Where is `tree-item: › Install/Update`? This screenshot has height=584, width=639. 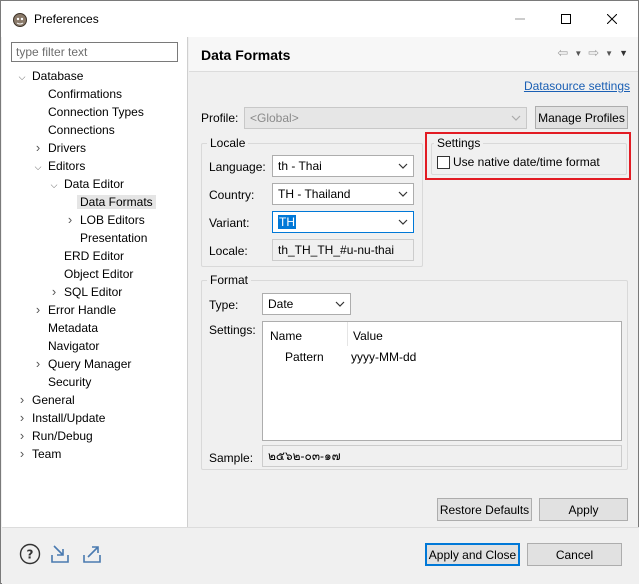
tree-item: › Install/Update is located at coordinates (61, 418).